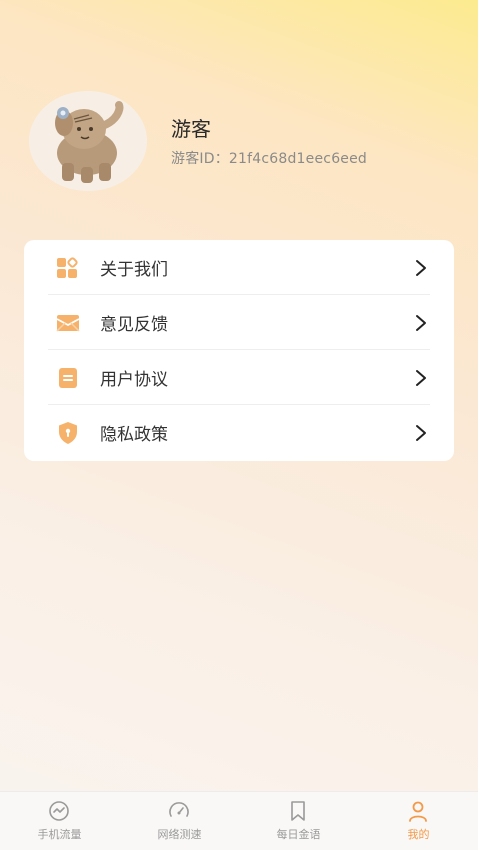 Image resolution: width=478 pixels, height=850 pixels. What do you see at coordinates (418, 811) in the screenshot?
I see `user-icon` at bounding box center [418, 811].